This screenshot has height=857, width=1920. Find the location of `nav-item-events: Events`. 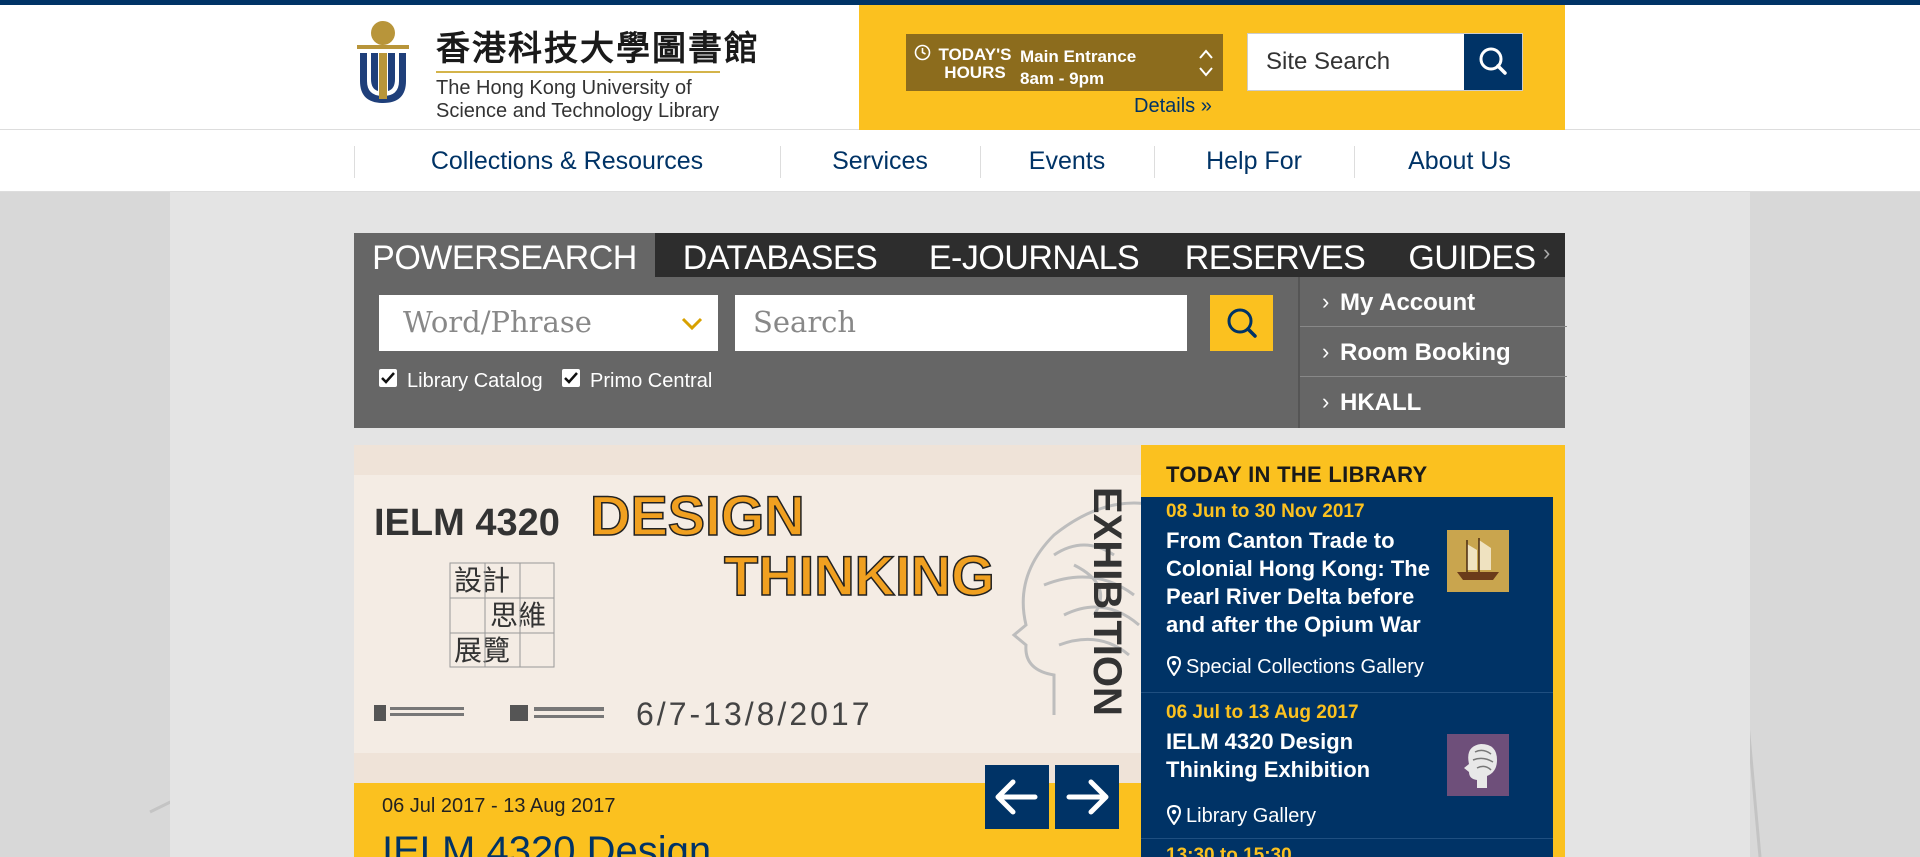

nav-item-events: Events is located at coordinates (1067, 161).